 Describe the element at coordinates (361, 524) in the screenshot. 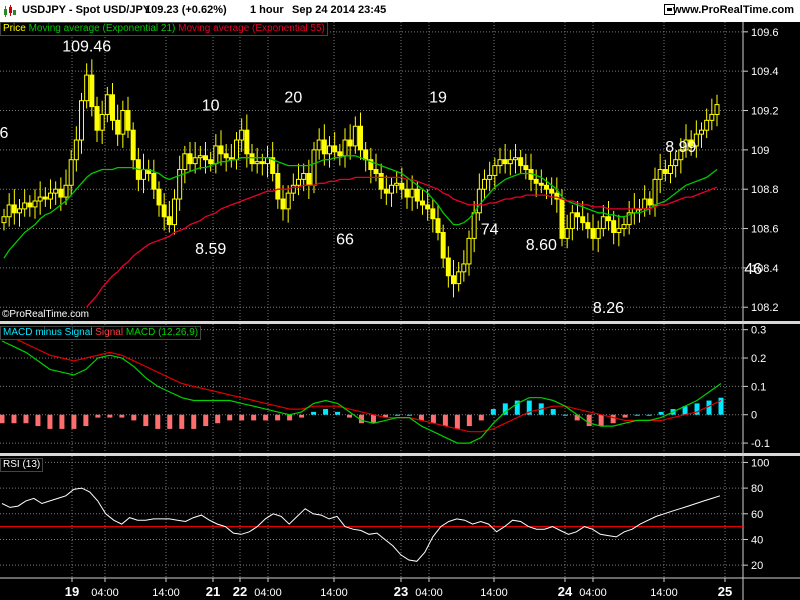

I see `rsi-line` at that location.